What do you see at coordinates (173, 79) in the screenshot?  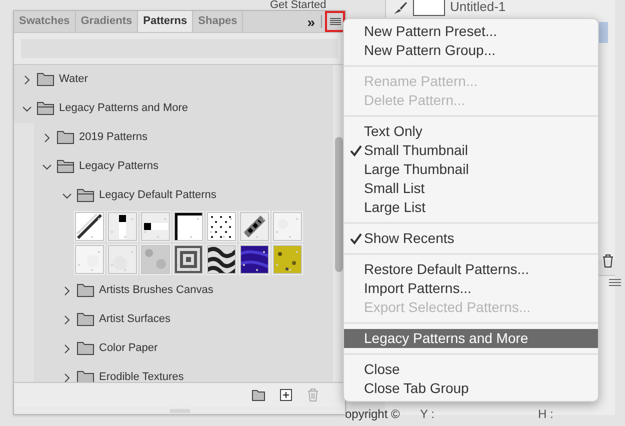 I see `tree-row: Water` at bounding box center [173, 79].